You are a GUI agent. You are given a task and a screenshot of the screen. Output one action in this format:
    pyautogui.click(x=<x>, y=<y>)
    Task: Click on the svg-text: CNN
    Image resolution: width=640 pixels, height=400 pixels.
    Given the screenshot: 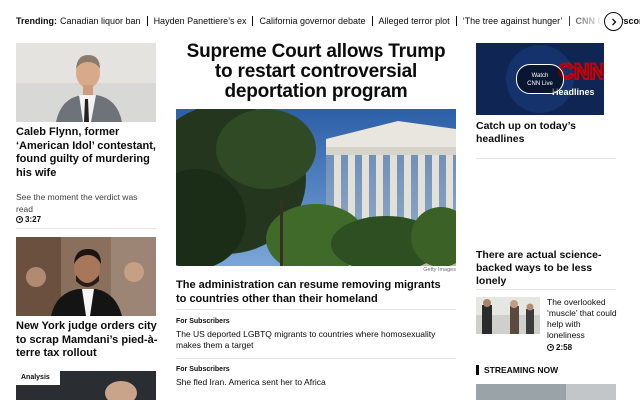 What is the action you would take?
    pyautogui.click(x=581, y=71)
    